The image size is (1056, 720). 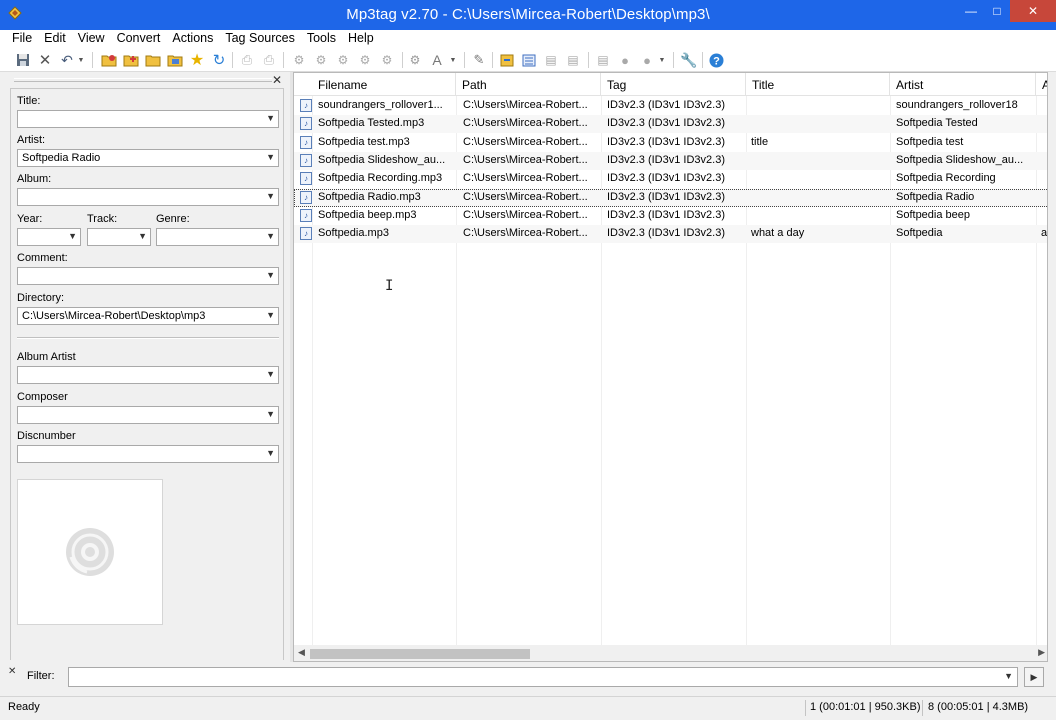 What do you see at coordinates (933, 214) in the screenshot?
I see `cell-artist: Softpedia beep` at bounding box center [933, 214].